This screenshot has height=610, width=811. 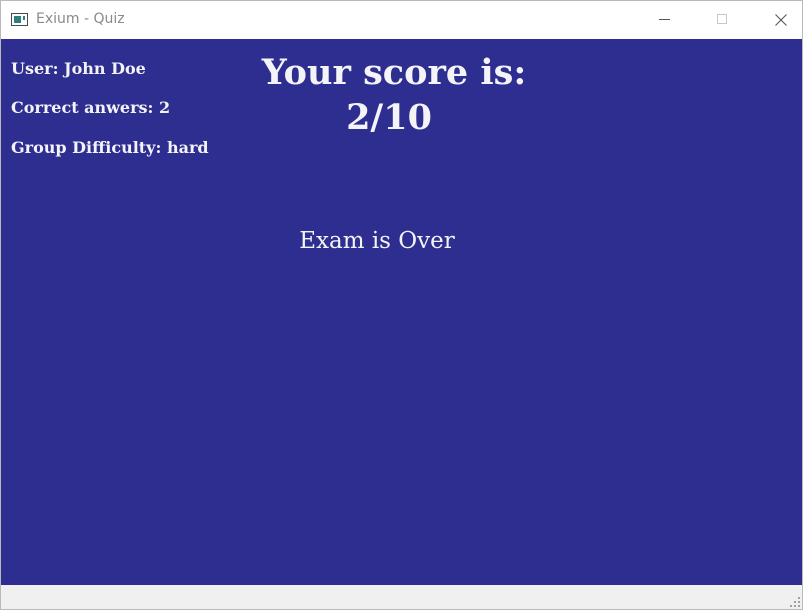 What do you see at coordinates (781, 20) in the screenshot?
I see `close-icon` at bounding box center [781, 20].